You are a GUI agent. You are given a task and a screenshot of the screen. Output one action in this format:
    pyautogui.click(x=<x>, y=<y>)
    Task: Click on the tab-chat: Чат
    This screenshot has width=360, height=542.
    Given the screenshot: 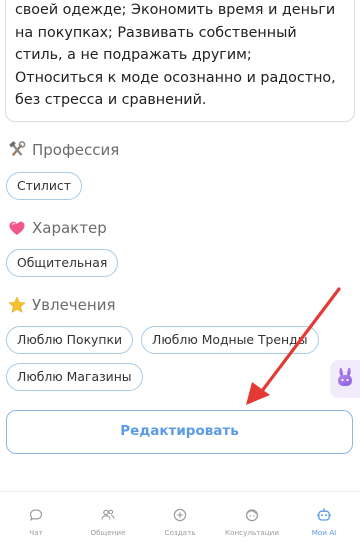 What is the action you would take?
    pyautogui.click(x=36, y=517)
    